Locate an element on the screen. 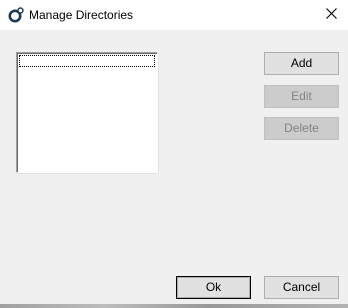  close-icon is located at coordinates (331, 15).